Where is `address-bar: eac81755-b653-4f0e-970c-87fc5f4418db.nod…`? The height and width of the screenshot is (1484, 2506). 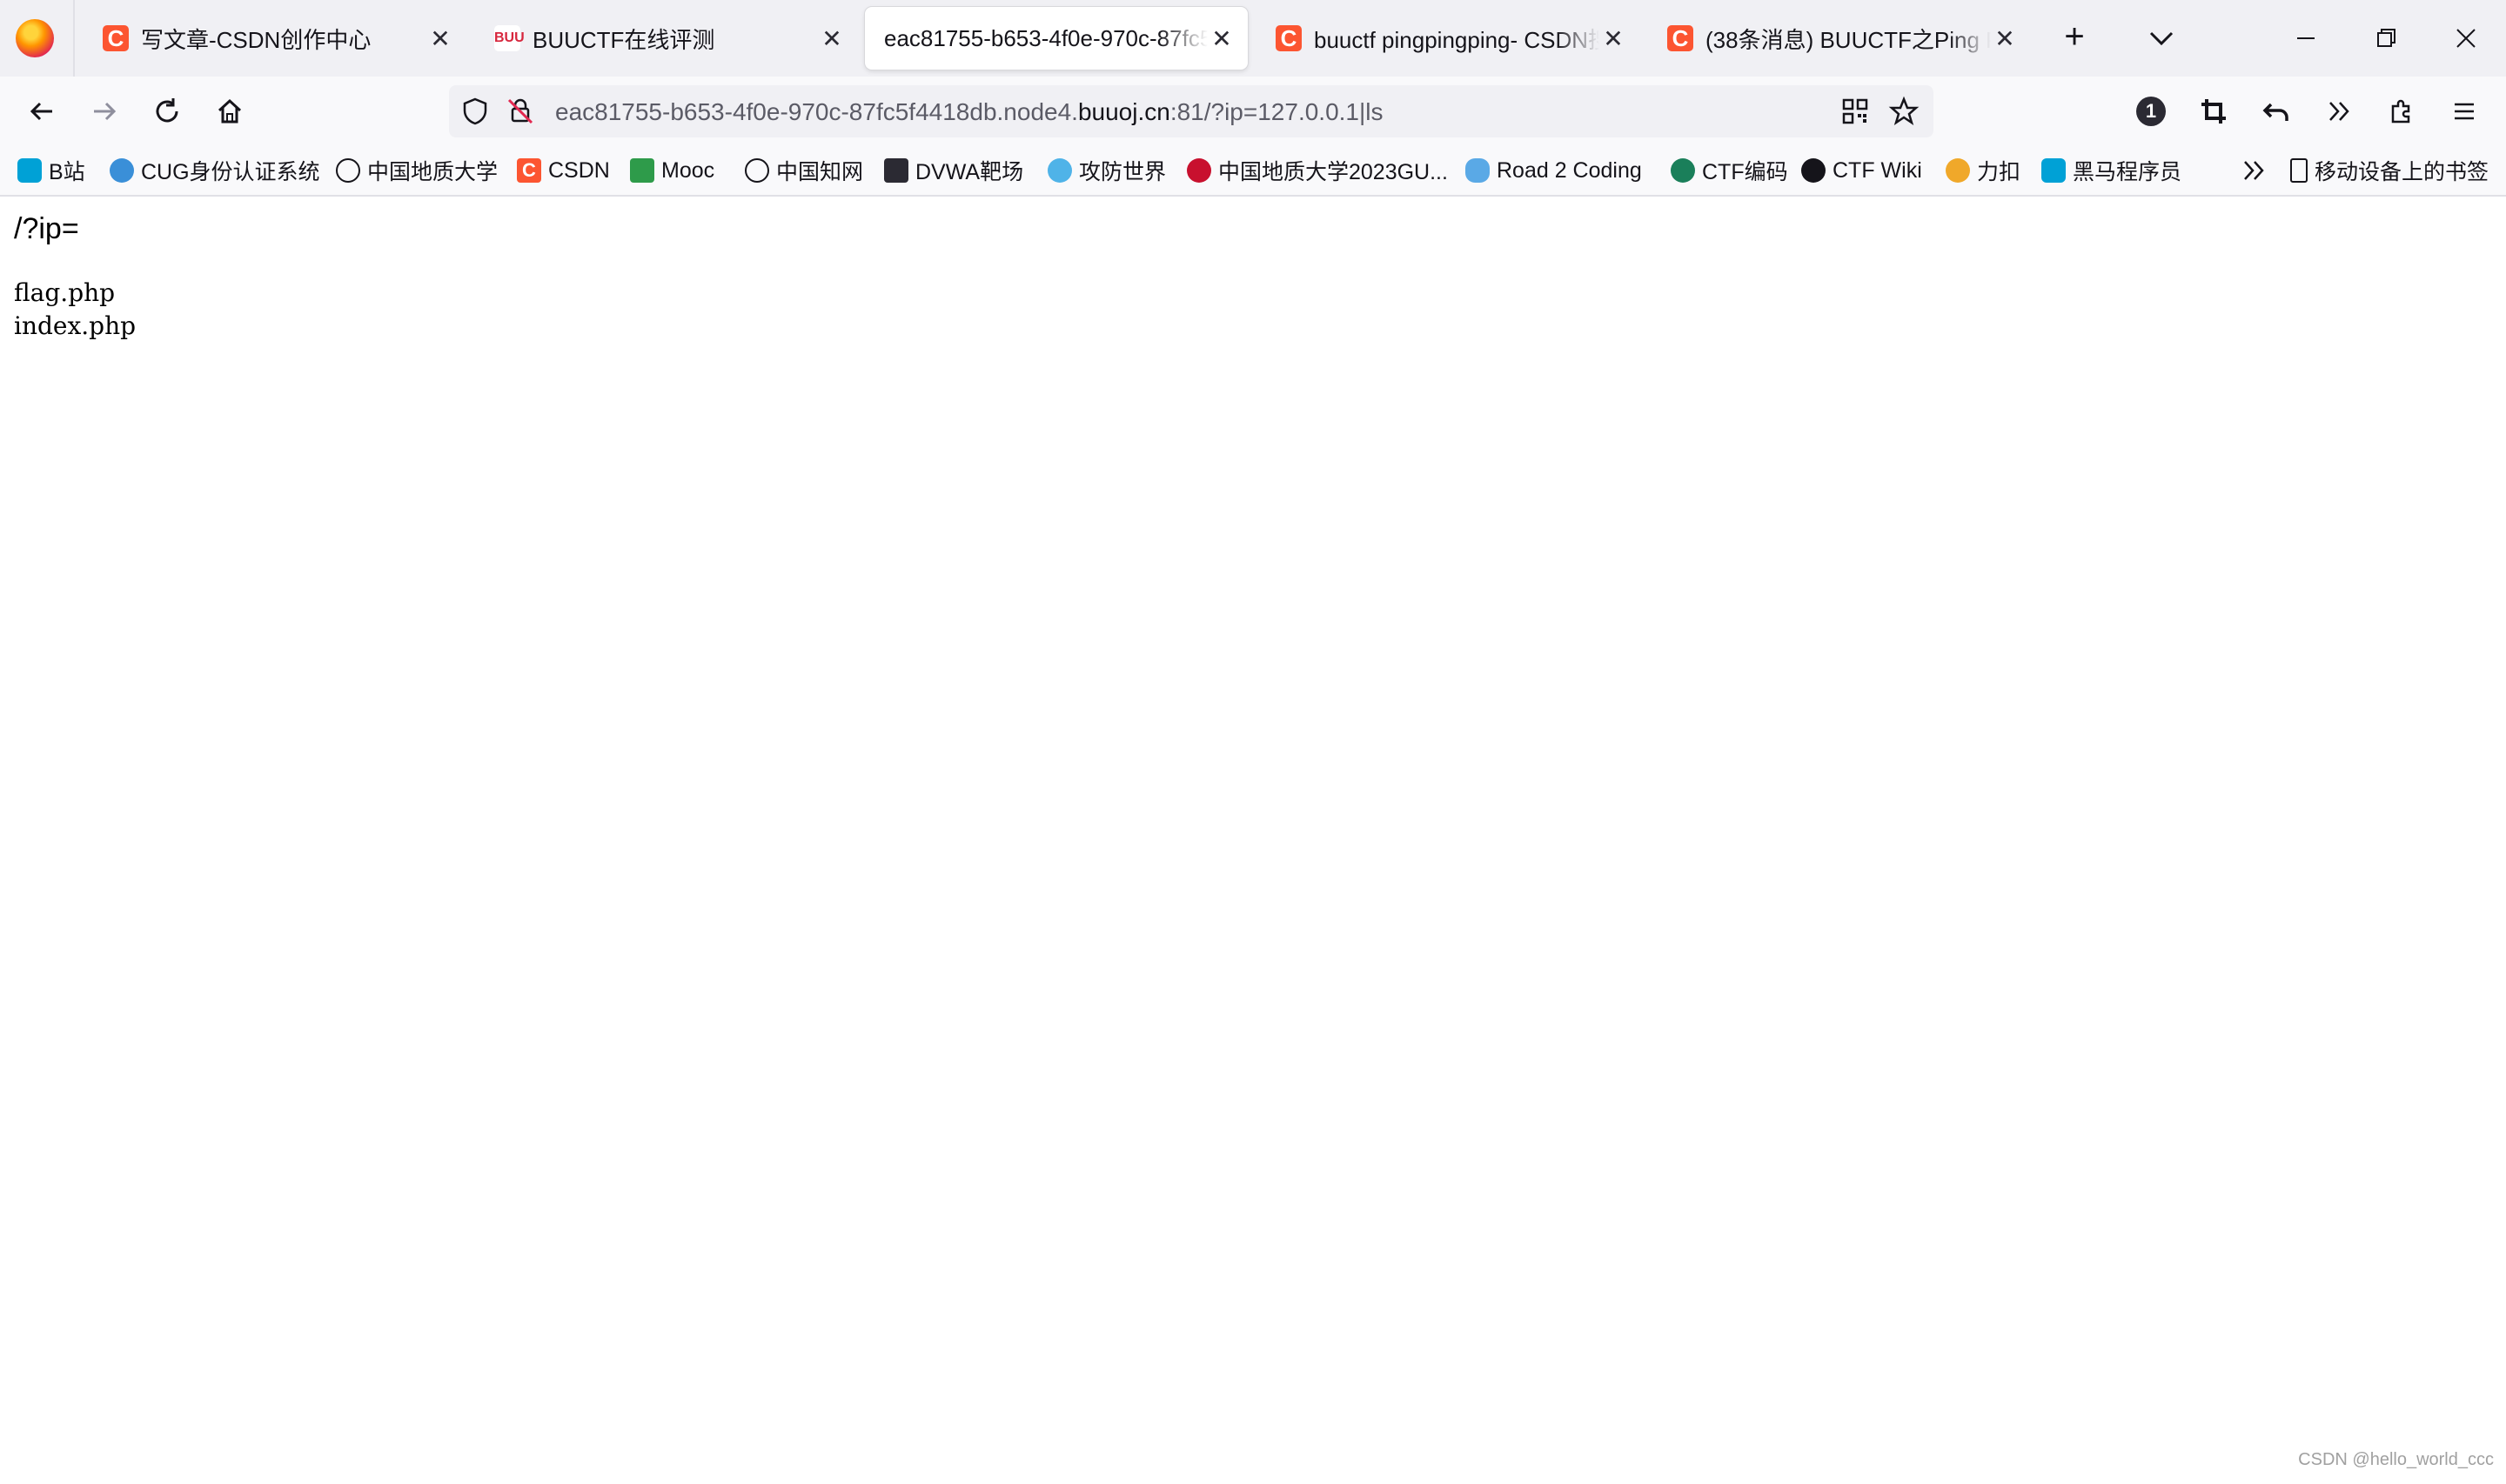 address-bar: eac81755-b653-4f0e-970c-87fc5f4418db.nod… is located at coordinates (1191, 111).